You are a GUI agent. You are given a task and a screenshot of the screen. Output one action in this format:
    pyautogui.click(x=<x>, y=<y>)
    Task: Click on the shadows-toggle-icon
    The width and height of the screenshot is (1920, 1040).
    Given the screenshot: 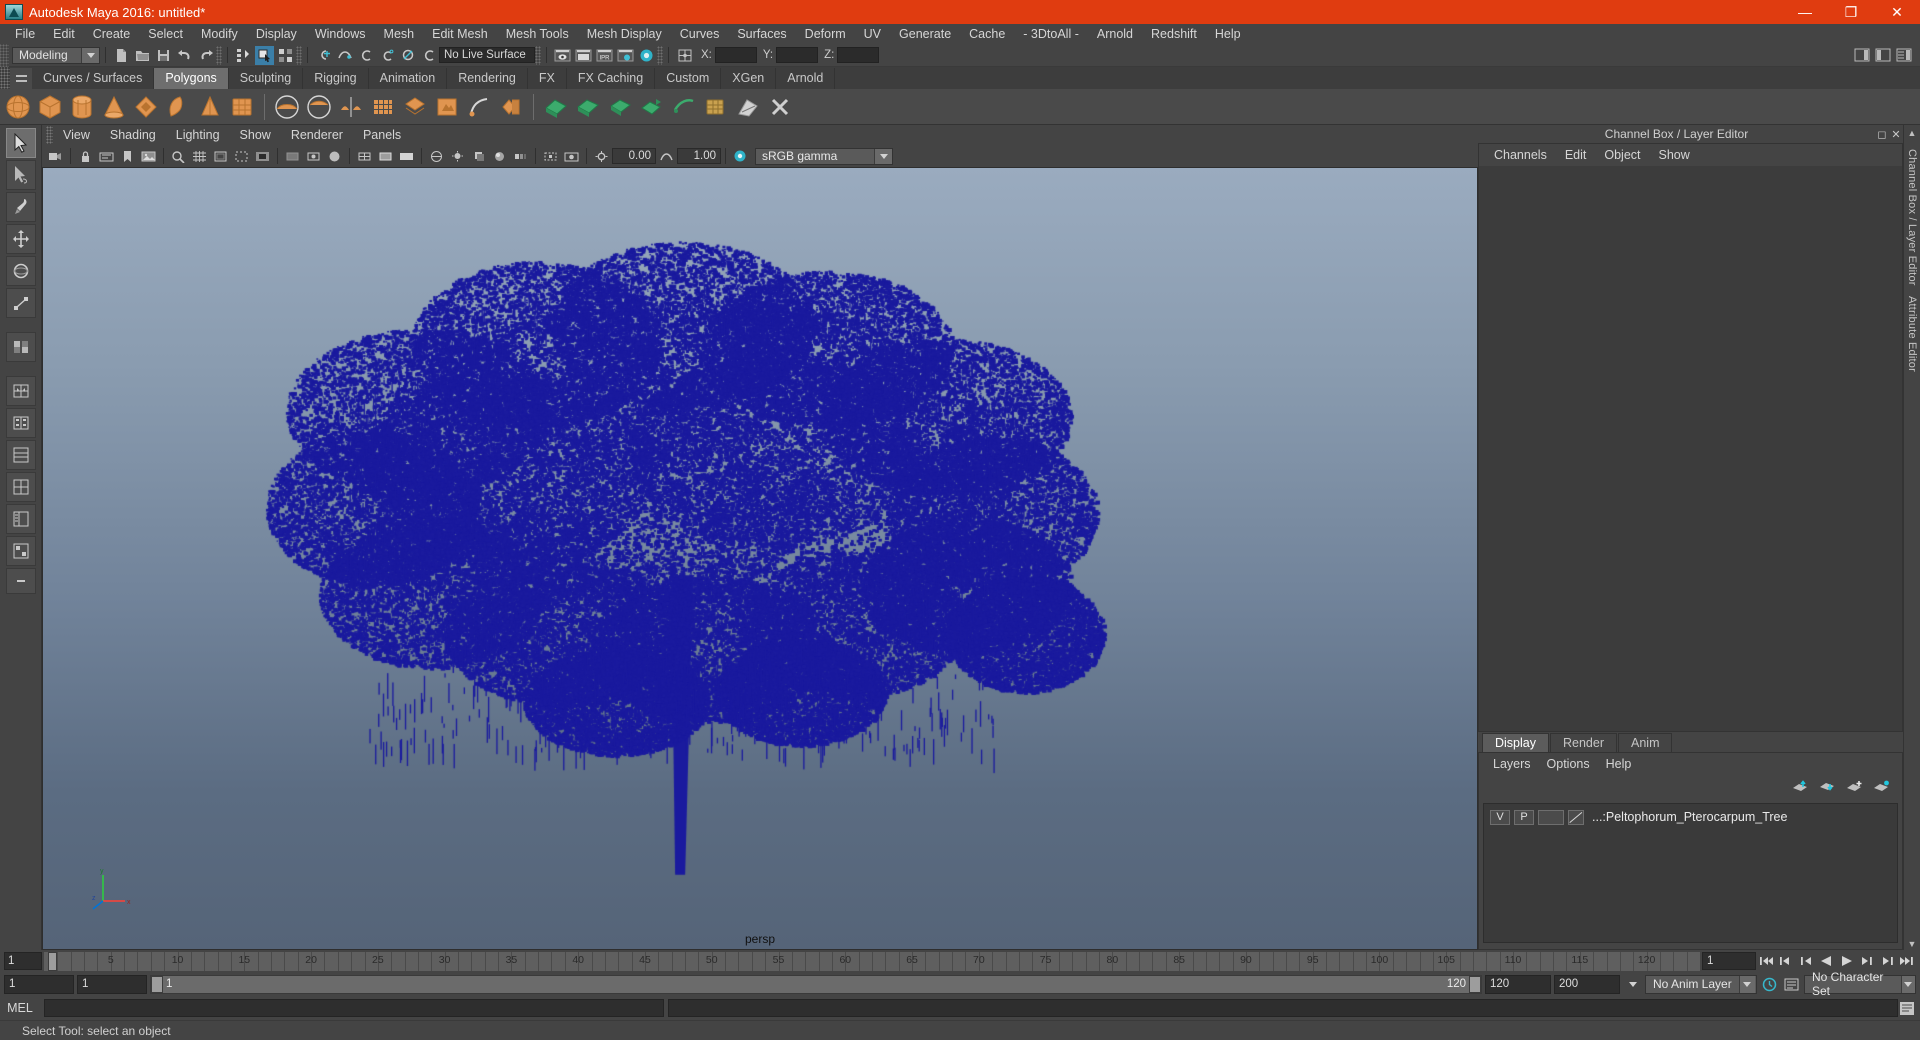 What is the action you would take?
    pyautogui.click(x=478, y=156)
    